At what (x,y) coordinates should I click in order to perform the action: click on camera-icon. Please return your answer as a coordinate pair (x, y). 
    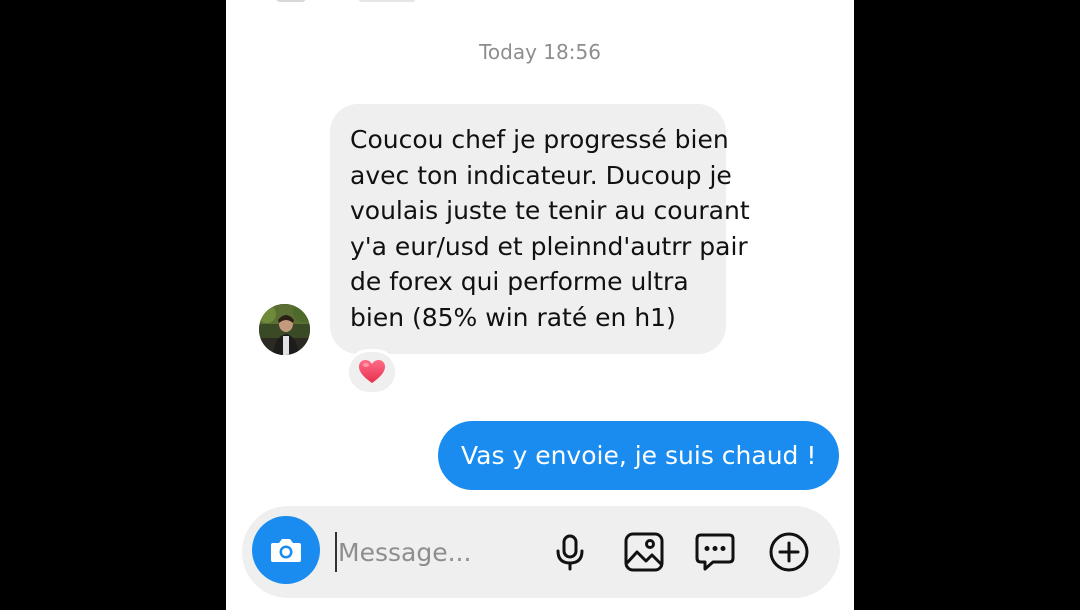
    Looking at the image, I should click on (286, 550).